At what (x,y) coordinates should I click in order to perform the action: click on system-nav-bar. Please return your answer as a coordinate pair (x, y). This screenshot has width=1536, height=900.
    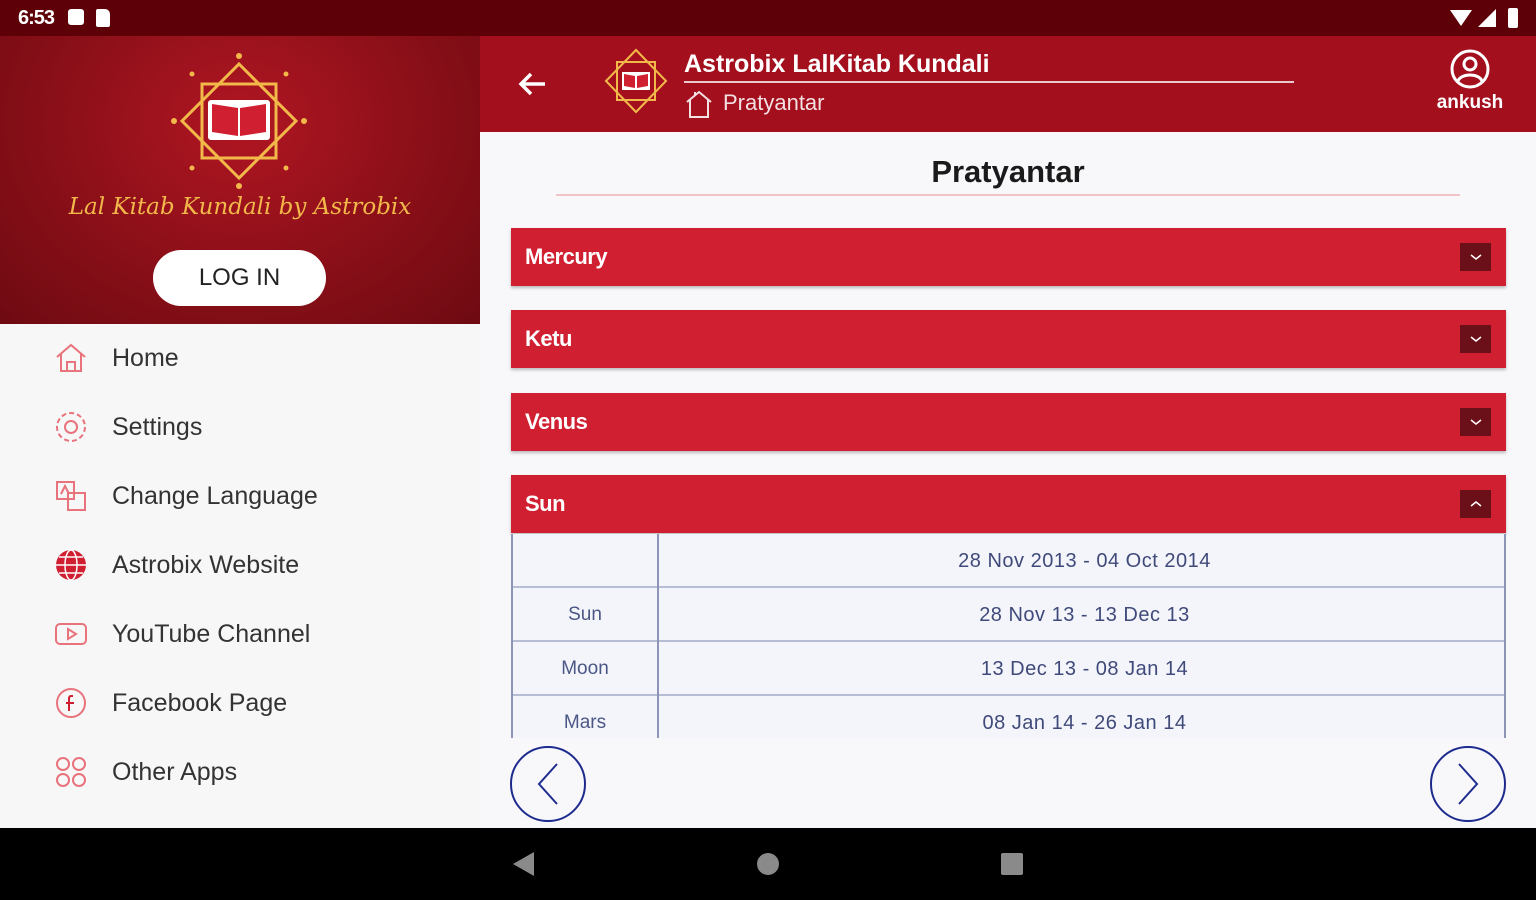
    Looking at the image, I should click on (768, 864).